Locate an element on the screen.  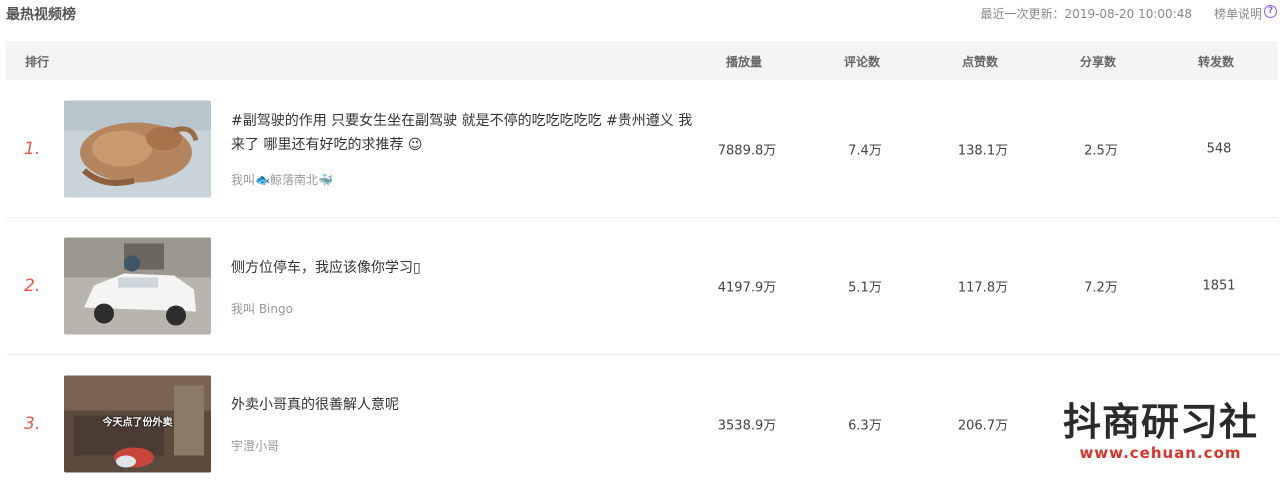
likes-value: 117.8万 is located at coordinates (983, 288).